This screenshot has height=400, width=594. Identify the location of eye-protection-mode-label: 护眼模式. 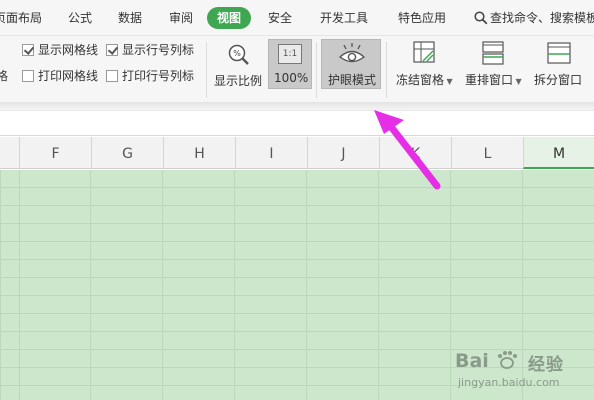
(352, 80).